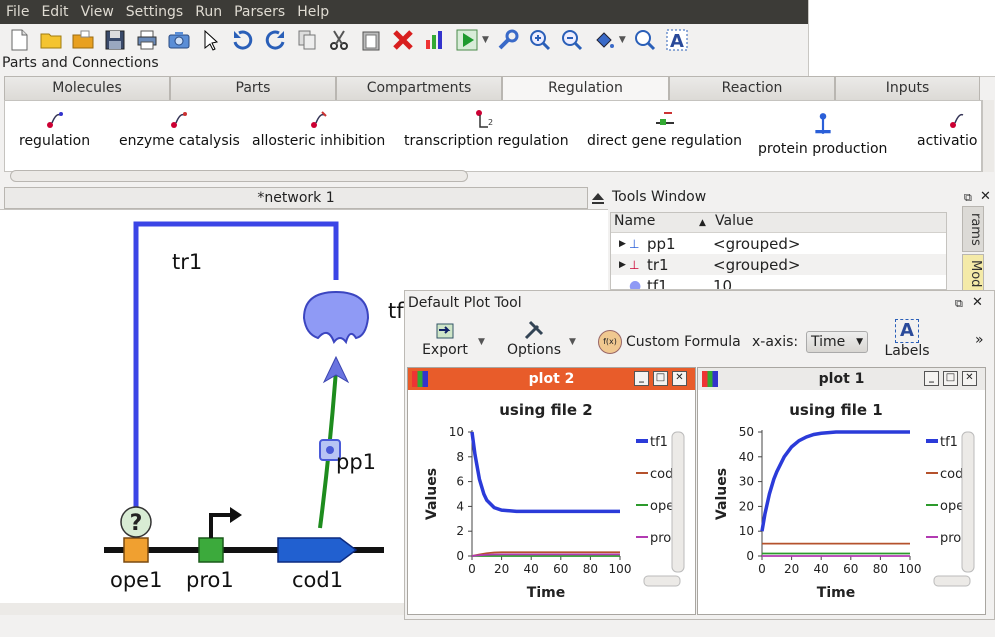 Image resolution: width=995 pixels, height=637 pixels. What do you see at coordinates (841, 379) in the screenshot?
I see `plot-1-titlebar: plot 1 _ □ ✕` at bounding box center [841, 379].